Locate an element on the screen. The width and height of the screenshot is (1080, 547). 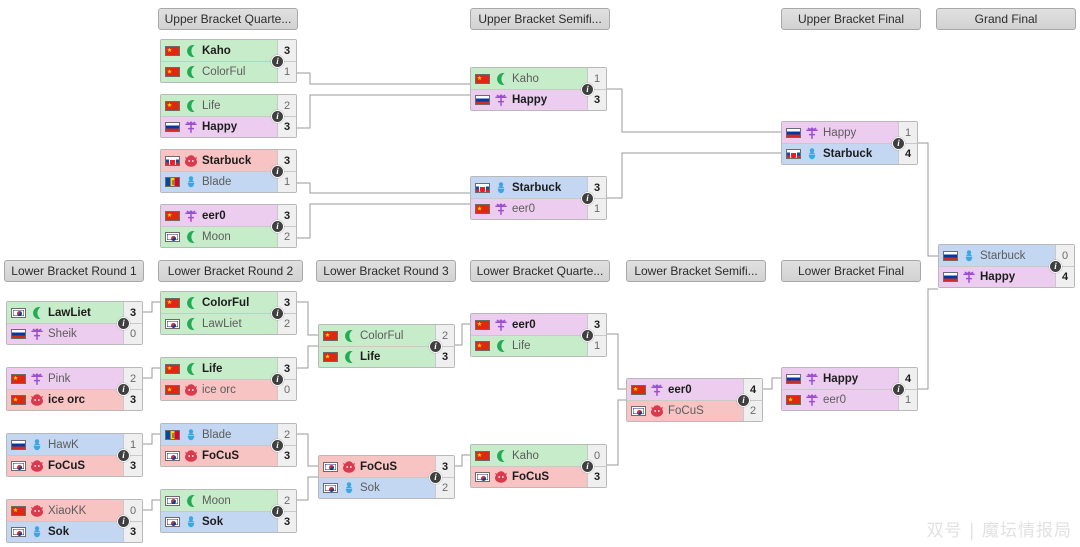
player-name: Sok is located at coordinates (59, 532).